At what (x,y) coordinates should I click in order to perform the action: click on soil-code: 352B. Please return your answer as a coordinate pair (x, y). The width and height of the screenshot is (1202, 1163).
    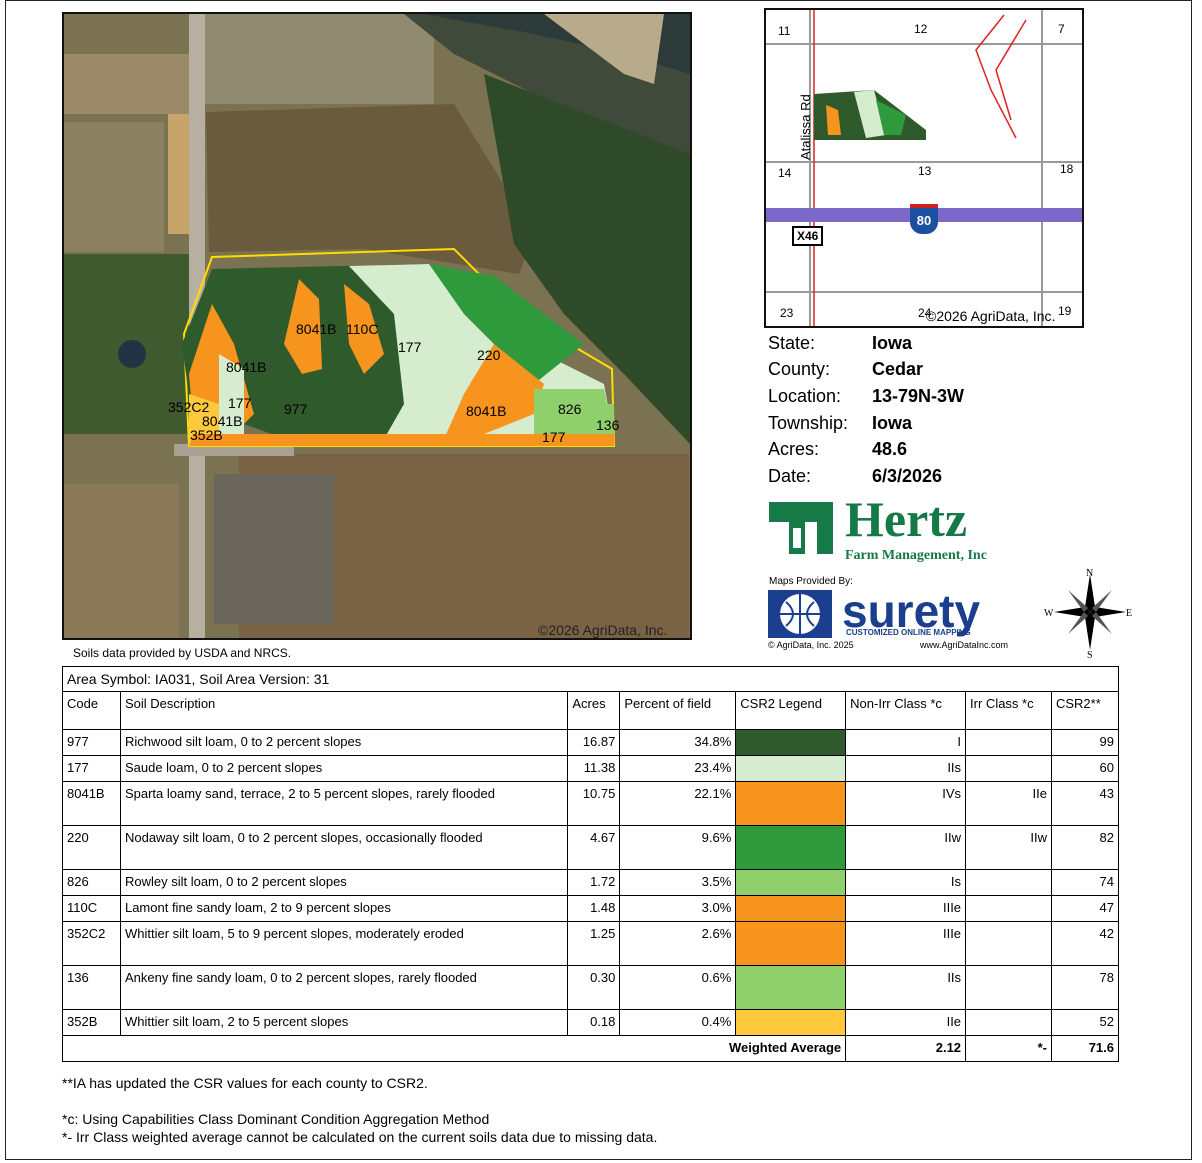
    Looking at the image, I should click on (91, 1022).